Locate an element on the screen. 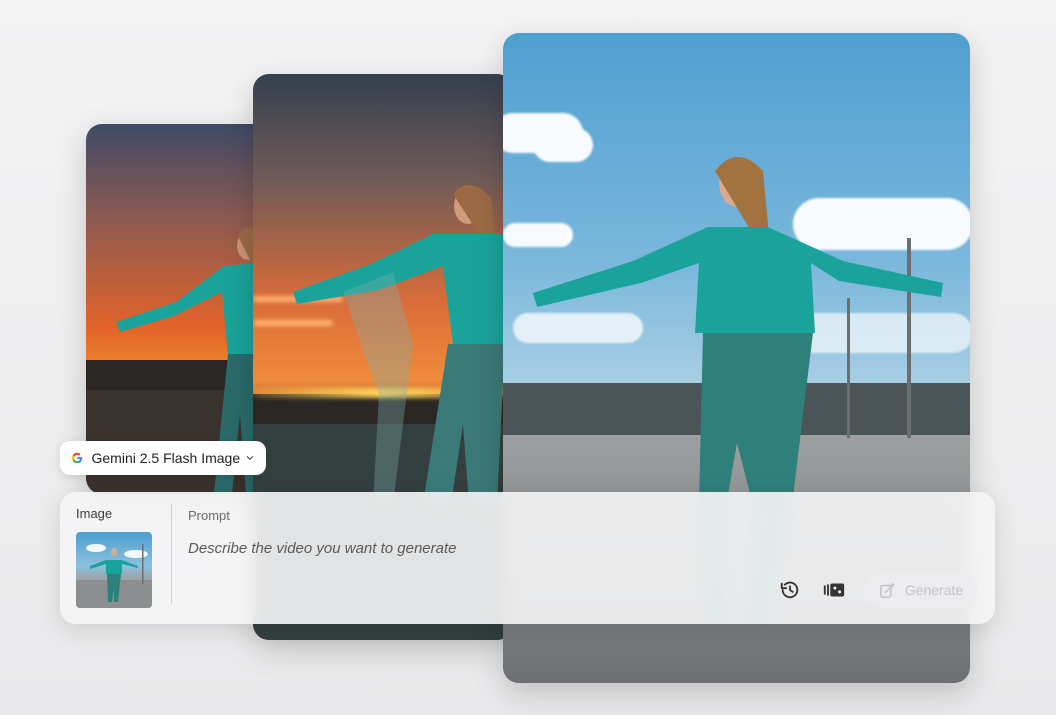  generate-label: Generate is located at coordinates (934, 590).